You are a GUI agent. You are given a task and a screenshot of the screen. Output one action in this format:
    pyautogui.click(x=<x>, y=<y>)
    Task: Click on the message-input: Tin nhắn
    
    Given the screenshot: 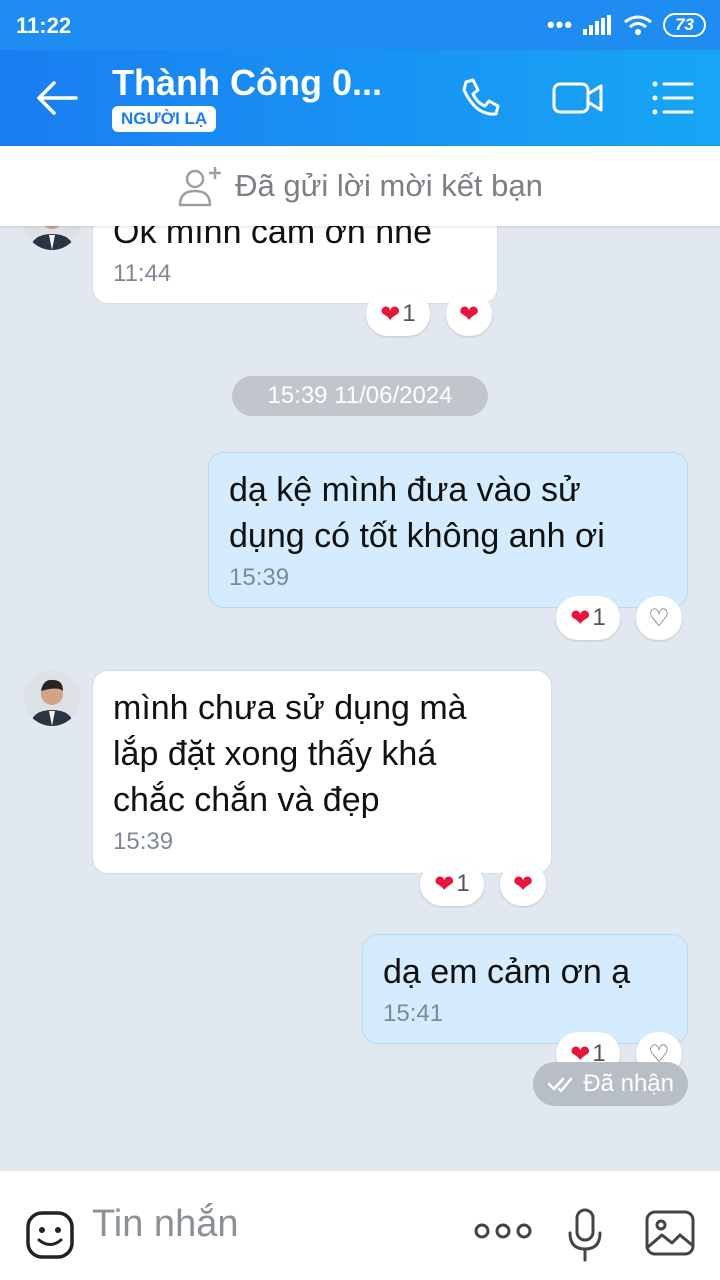 What is the action you would take?
    pyautogui.click(x=165, y=1224)
    